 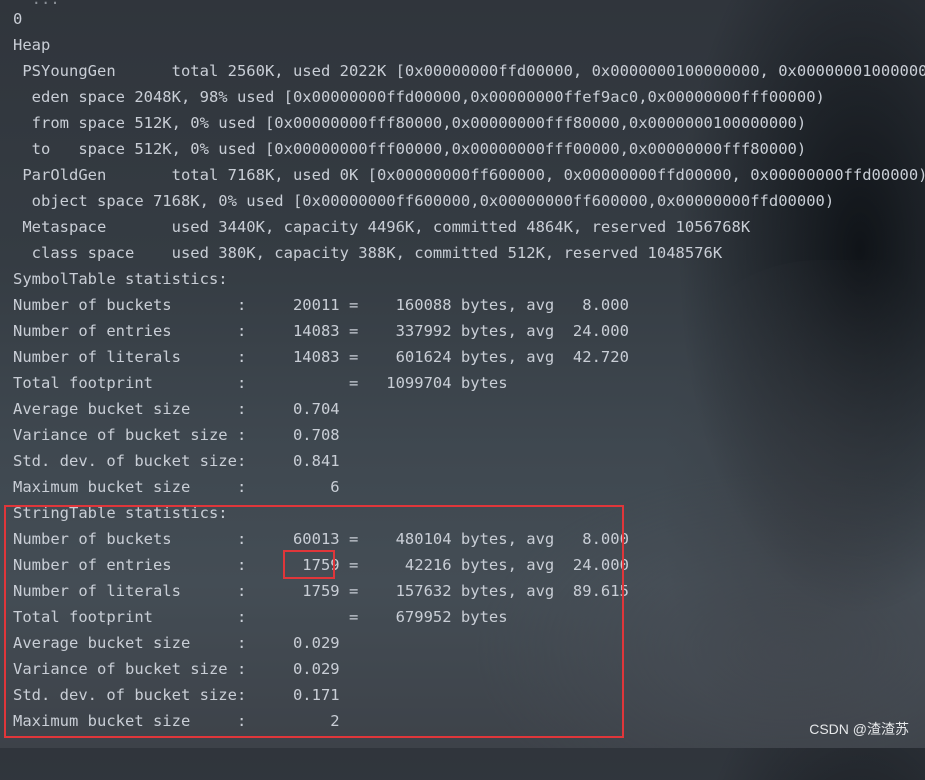 What do you see at coordinates (176, 435) in the screenshot?
I see `console-line-symbol-variance: Variance of bucket size : 0.708` at bounding box center [176, 435].